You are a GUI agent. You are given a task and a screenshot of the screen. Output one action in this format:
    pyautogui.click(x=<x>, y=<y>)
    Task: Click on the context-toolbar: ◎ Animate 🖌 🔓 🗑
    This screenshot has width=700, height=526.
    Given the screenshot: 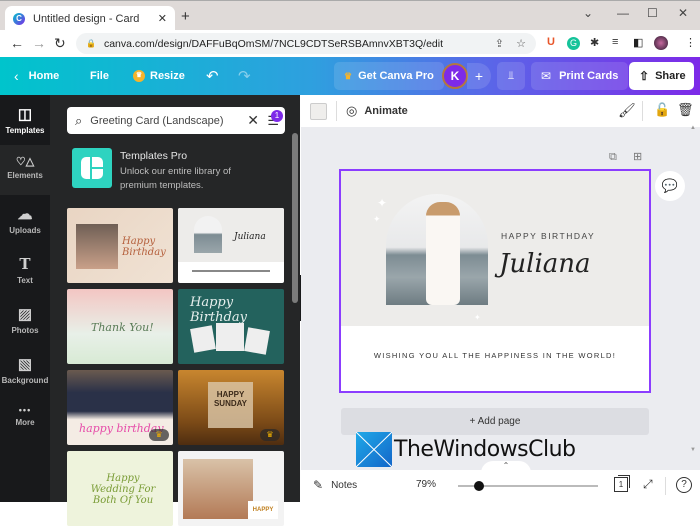 What is the action you would take?
    pyautogui.click(x=500, y=111)
    